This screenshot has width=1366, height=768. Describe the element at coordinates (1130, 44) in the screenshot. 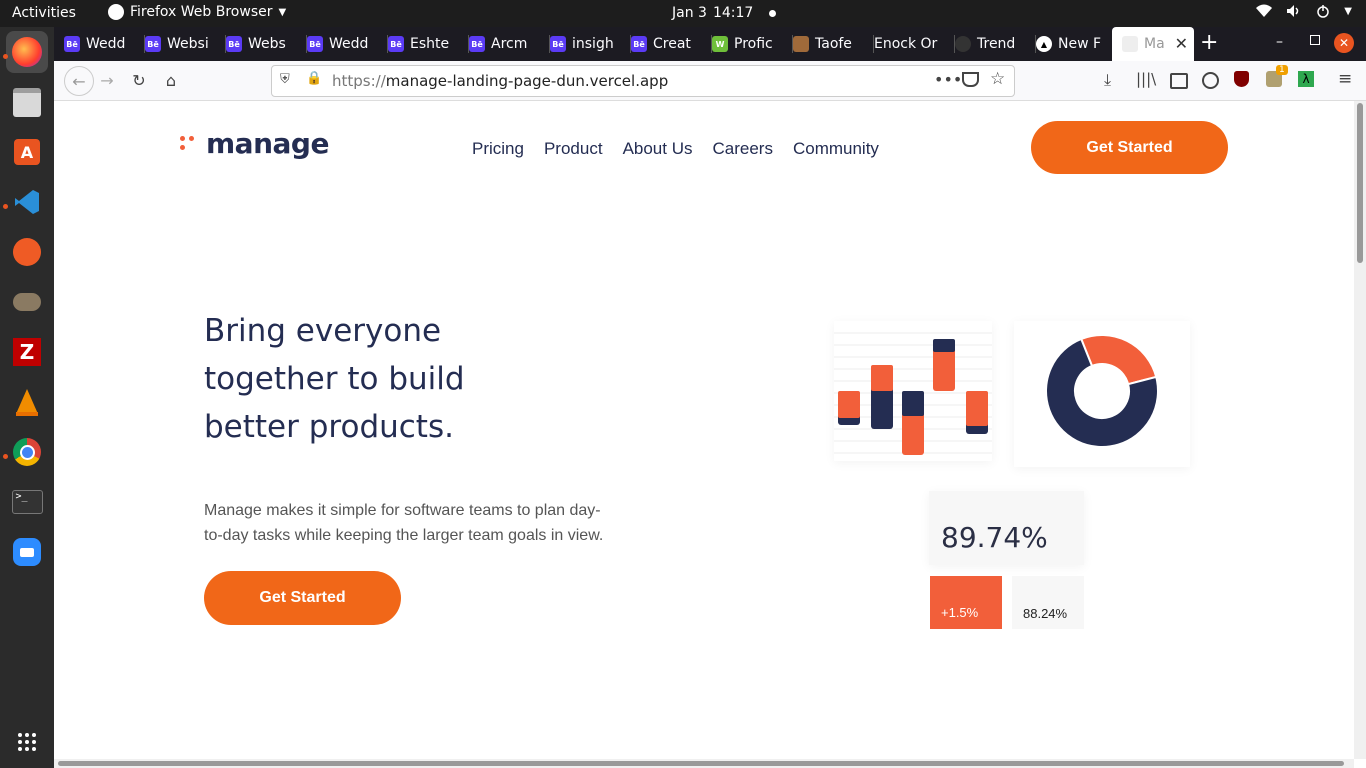

I see `page-icon` at that location.